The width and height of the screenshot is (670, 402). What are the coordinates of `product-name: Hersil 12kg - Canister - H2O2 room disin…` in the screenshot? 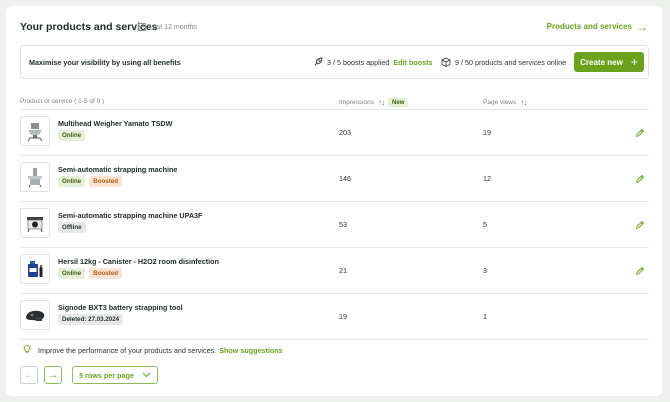 It's located at (138, 261).